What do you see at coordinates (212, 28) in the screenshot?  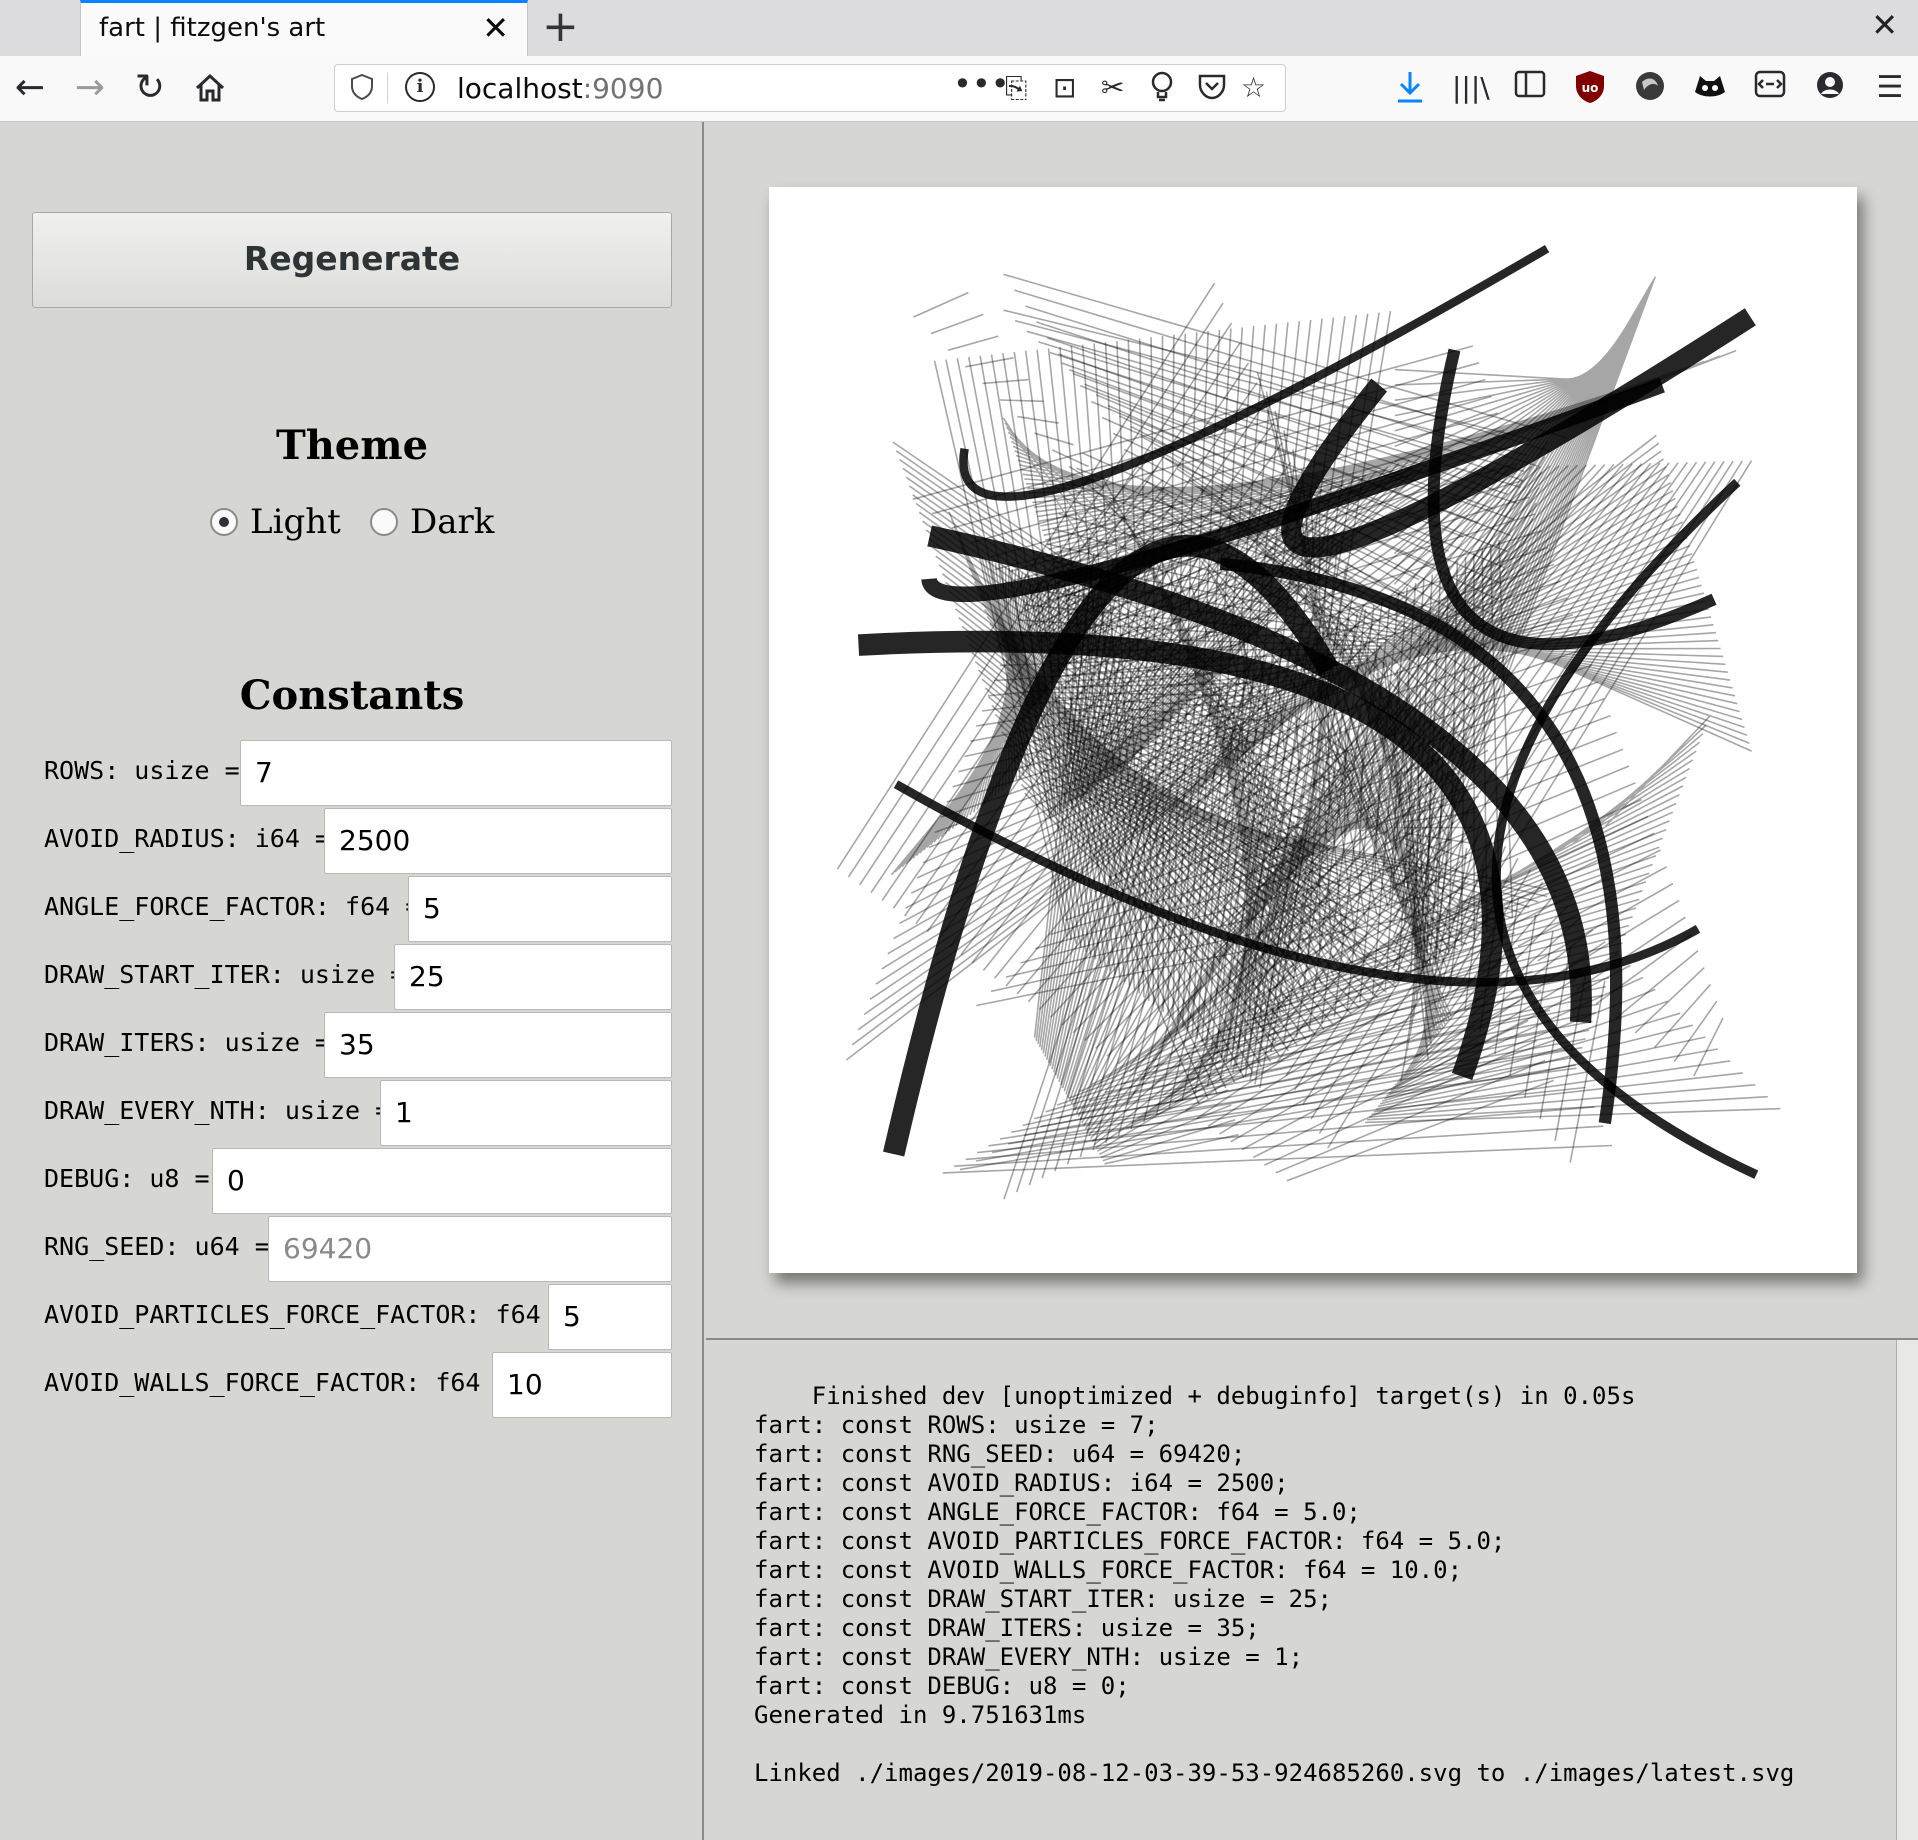 I see `tab-title: fart | fitzgen's art` at bounding box center [212, 28].